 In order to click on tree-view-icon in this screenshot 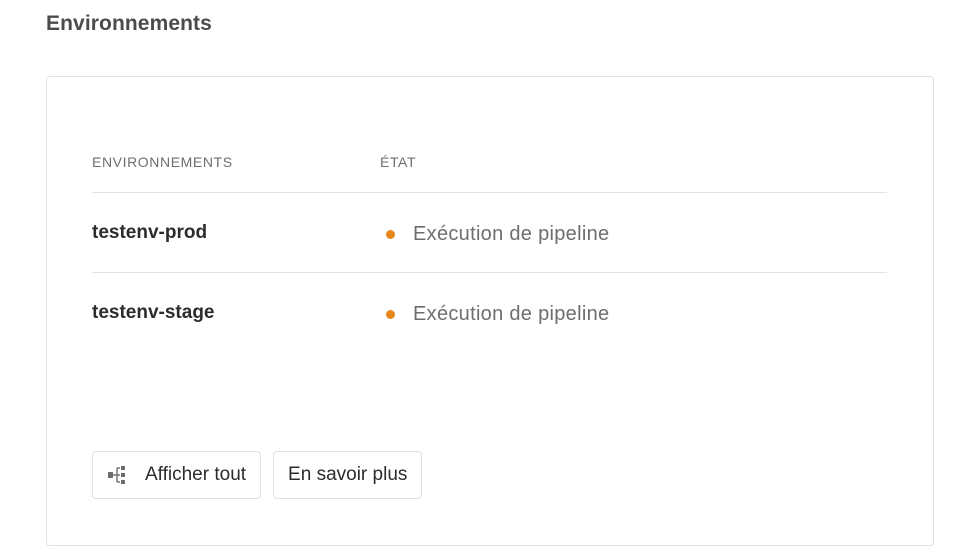, I will do `click(120, 475)`.